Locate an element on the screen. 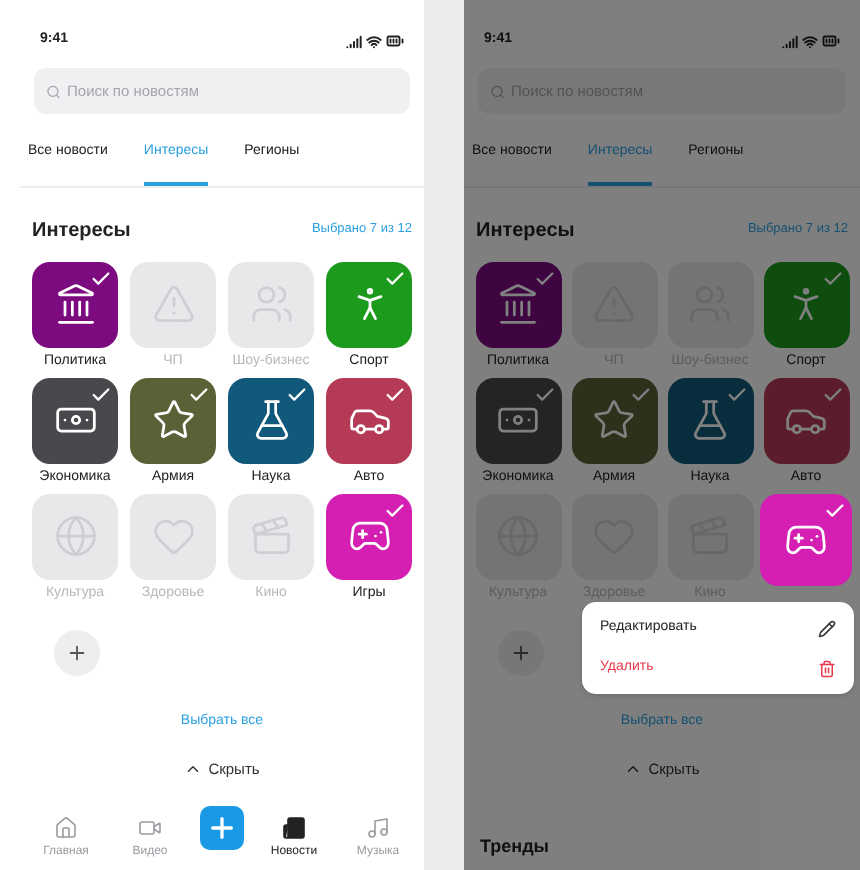  warning-icon is located at coordinates (173, 304).